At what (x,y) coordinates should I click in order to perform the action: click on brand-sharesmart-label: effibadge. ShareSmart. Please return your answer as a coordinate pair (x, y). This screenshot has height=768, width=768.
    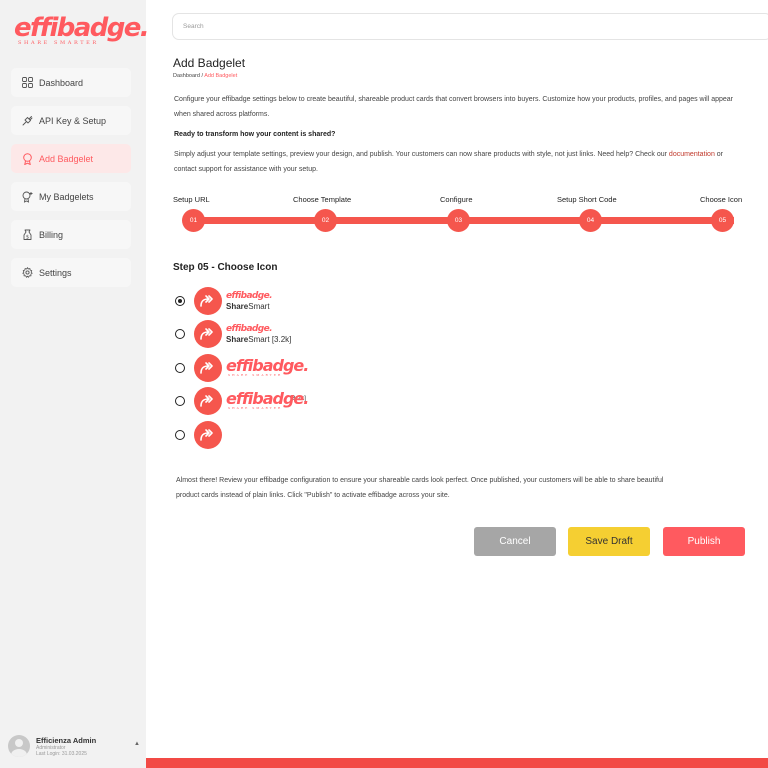
    Looking at the image, I should click on (249, 301).